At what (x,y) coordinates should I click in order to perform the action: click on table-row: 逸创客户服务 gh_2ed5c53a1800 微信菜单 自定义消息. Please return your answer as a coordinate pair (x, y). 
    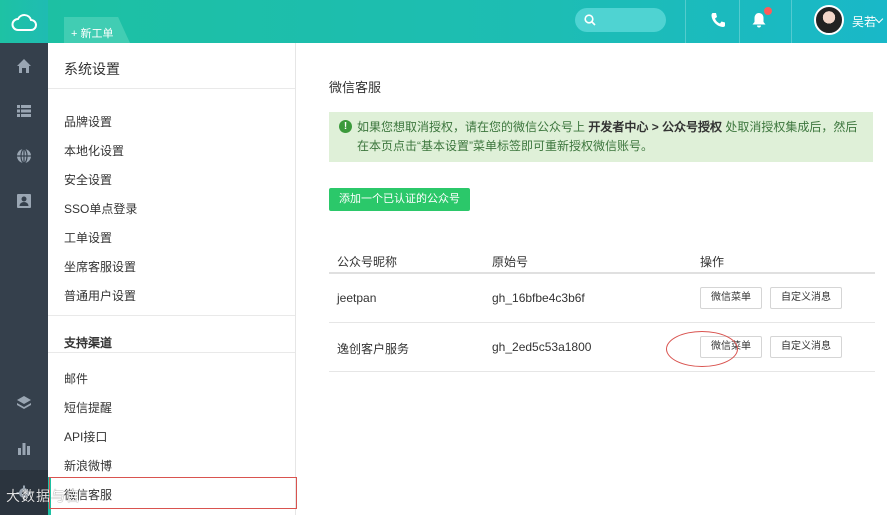
    Looking at the image, I should click on (602, 347).